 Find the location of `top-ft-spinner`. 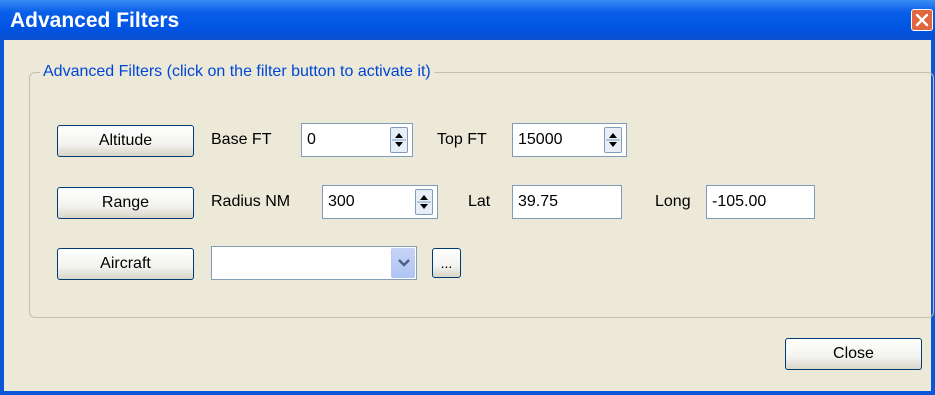

top-ft-spinner is located at coordinates (613, 140).